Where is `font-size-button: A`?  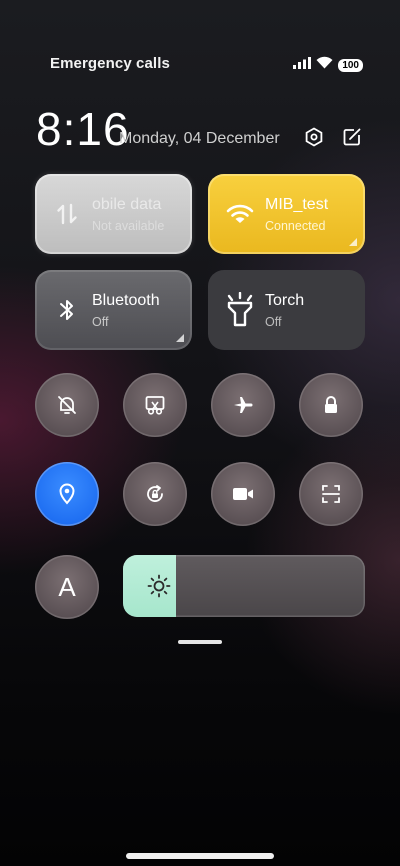
font-size-button: A is located at coordinates (67, 587).